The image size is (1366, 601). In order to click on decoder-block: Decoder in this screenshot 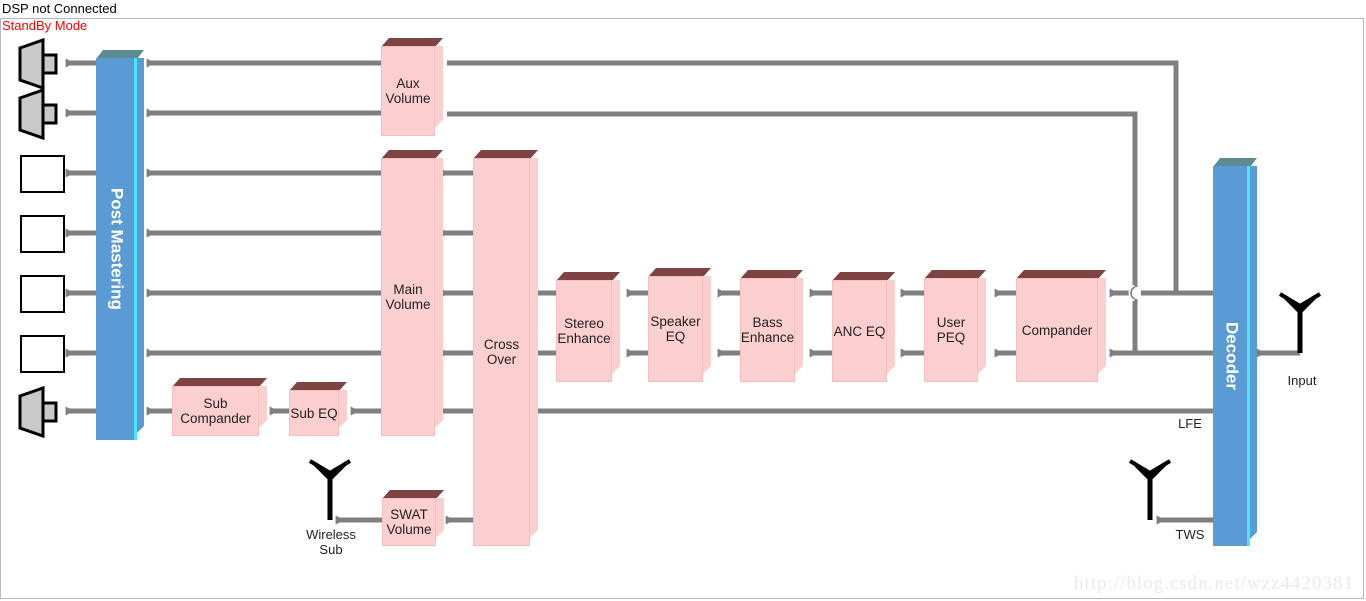, I will do `click(1235, 352)`.